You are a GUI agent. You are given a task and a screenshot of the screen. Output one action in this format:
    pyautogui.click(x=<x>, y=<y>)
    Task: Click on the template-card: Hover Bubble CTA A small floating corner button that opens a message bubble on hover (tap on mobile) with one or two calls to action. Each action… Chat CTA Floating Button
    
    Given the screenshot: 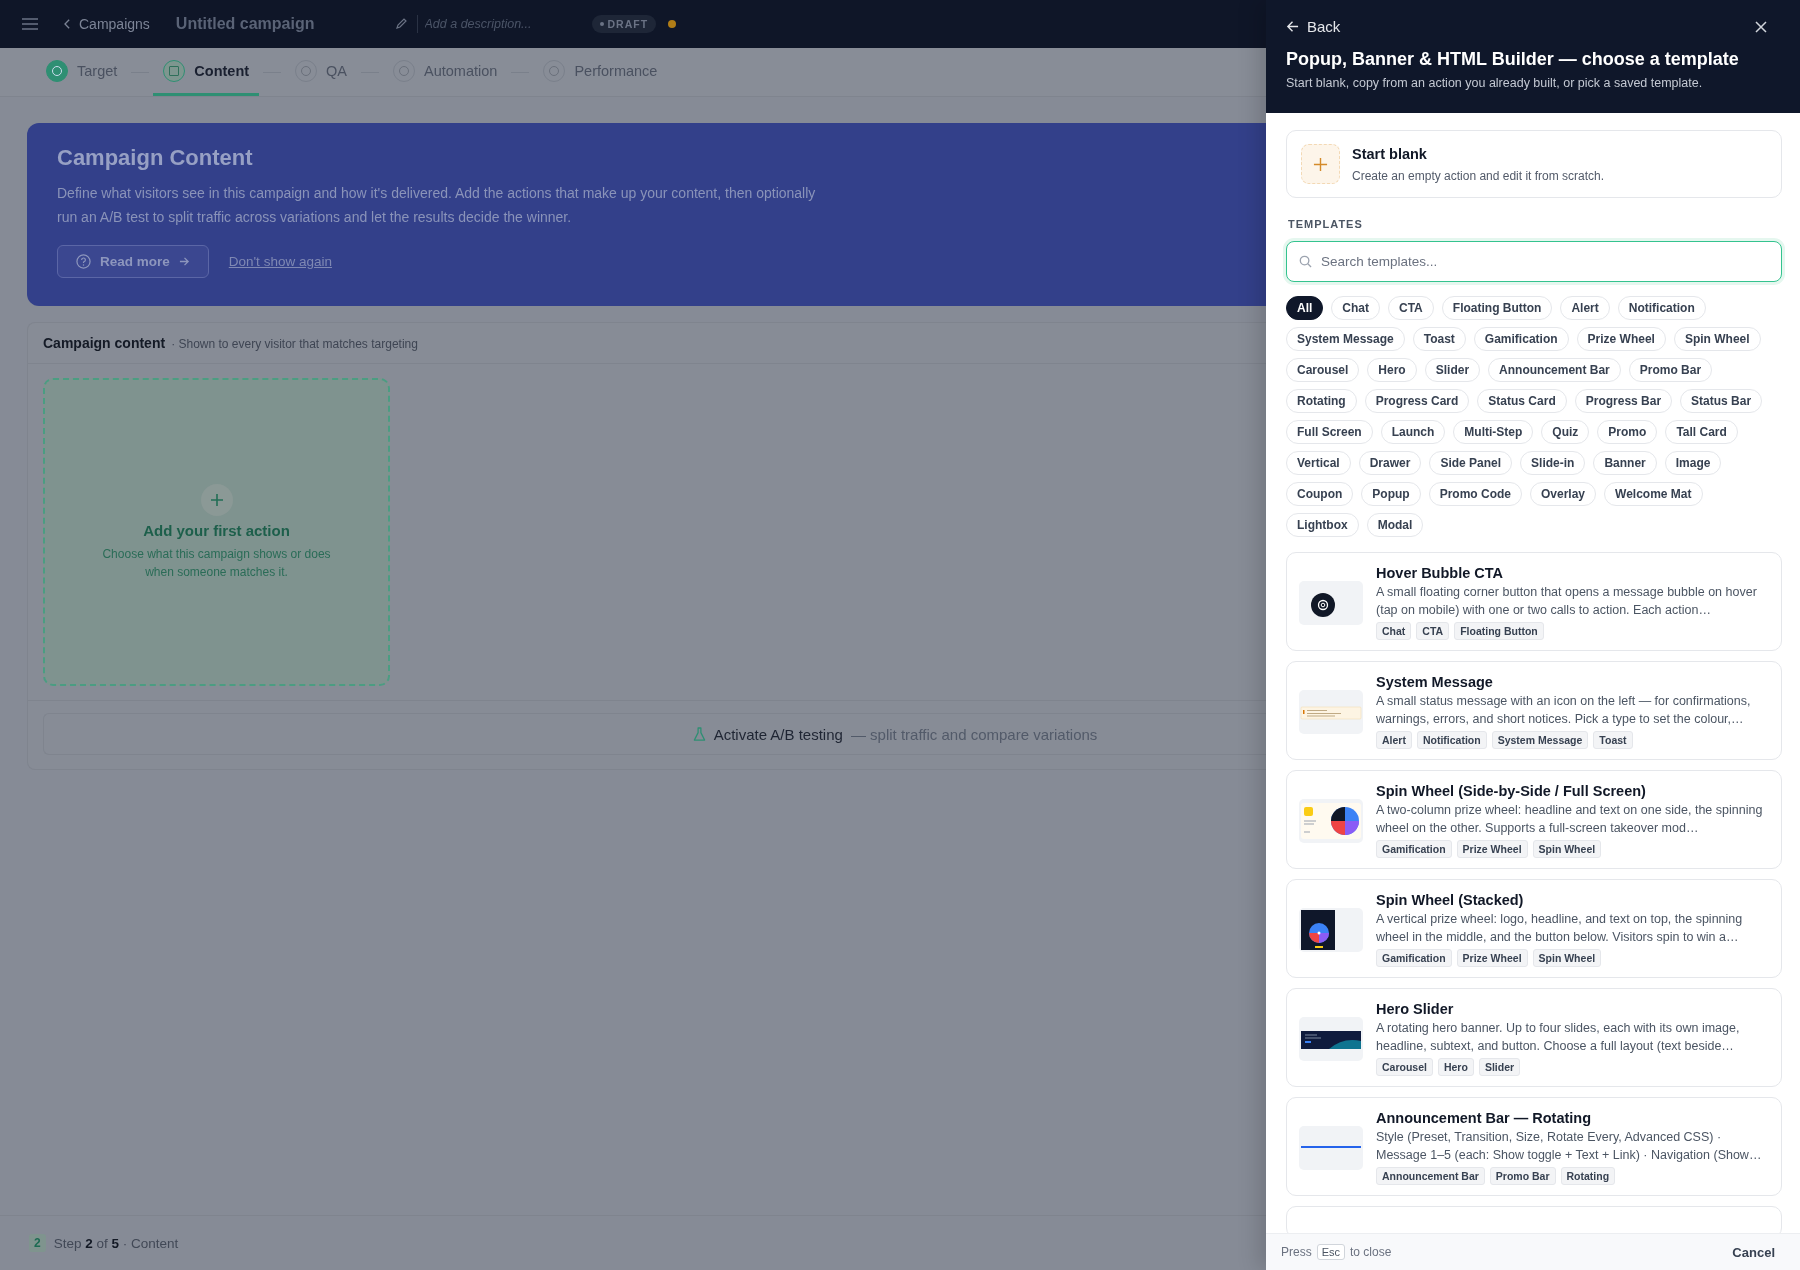 What is the action you would take?
    pyautogui.click(x=1534, y=601)
    